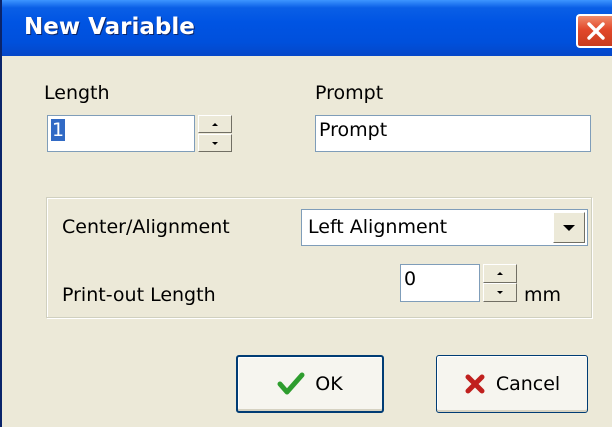 This screenshot has width=612, height=427. I want to click on printout-spin-up-button, so click(500, 273).